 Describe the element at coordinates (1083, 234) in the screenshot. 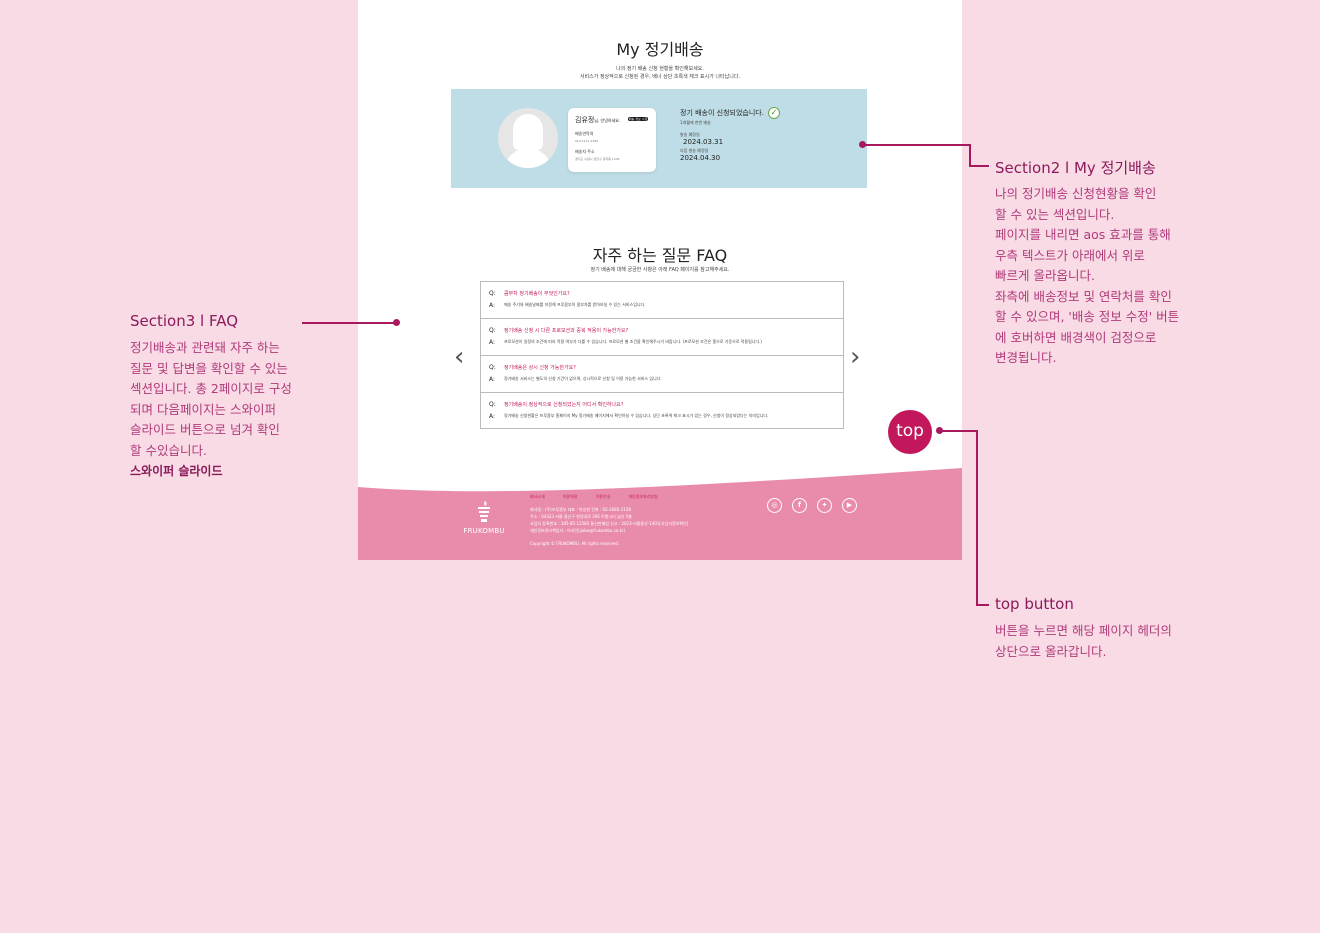

I see `annotation-line: 페이지를 내리면 aos 효과를 통해` at that location.